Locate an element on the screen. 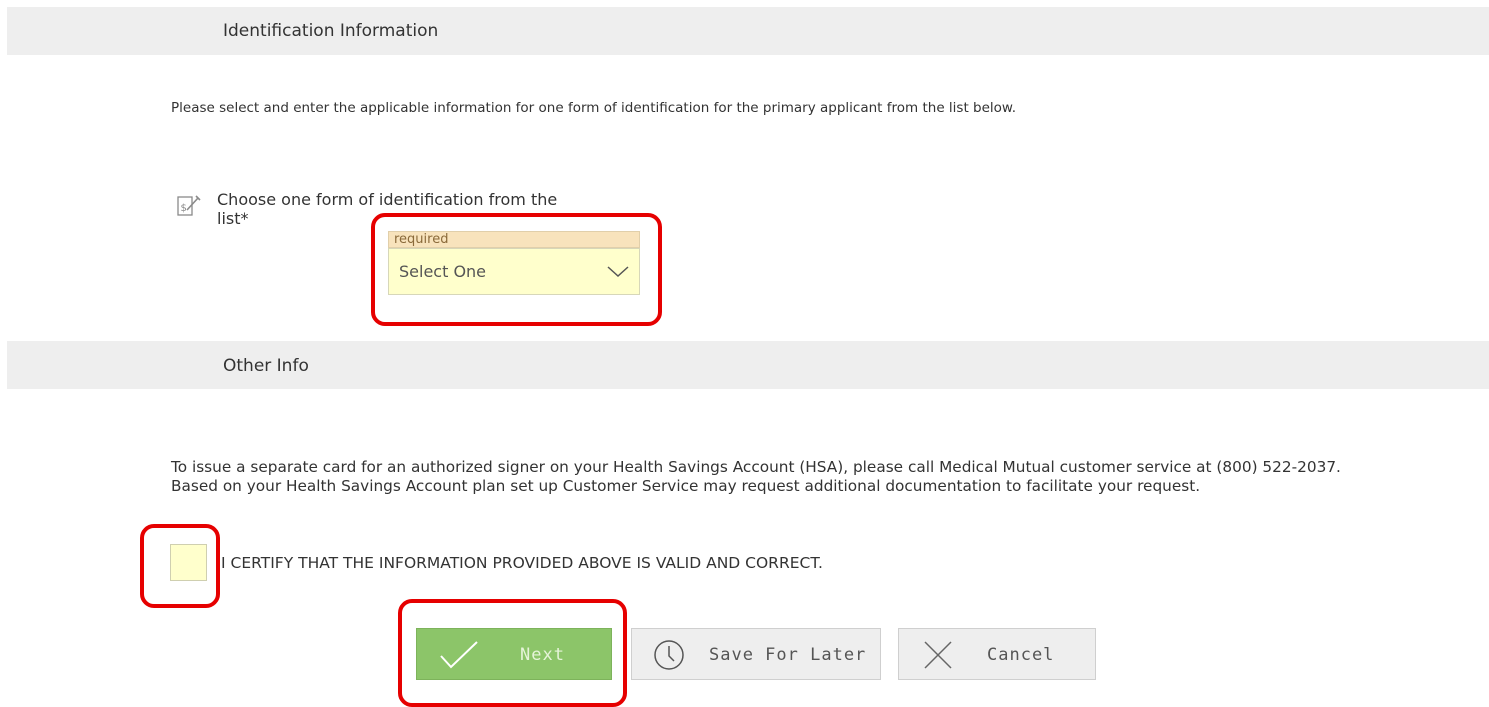 Image resolution: width=1489 pixels, height=707 pixels. form-edit-icon: $ is located at coordinates (189, 206).